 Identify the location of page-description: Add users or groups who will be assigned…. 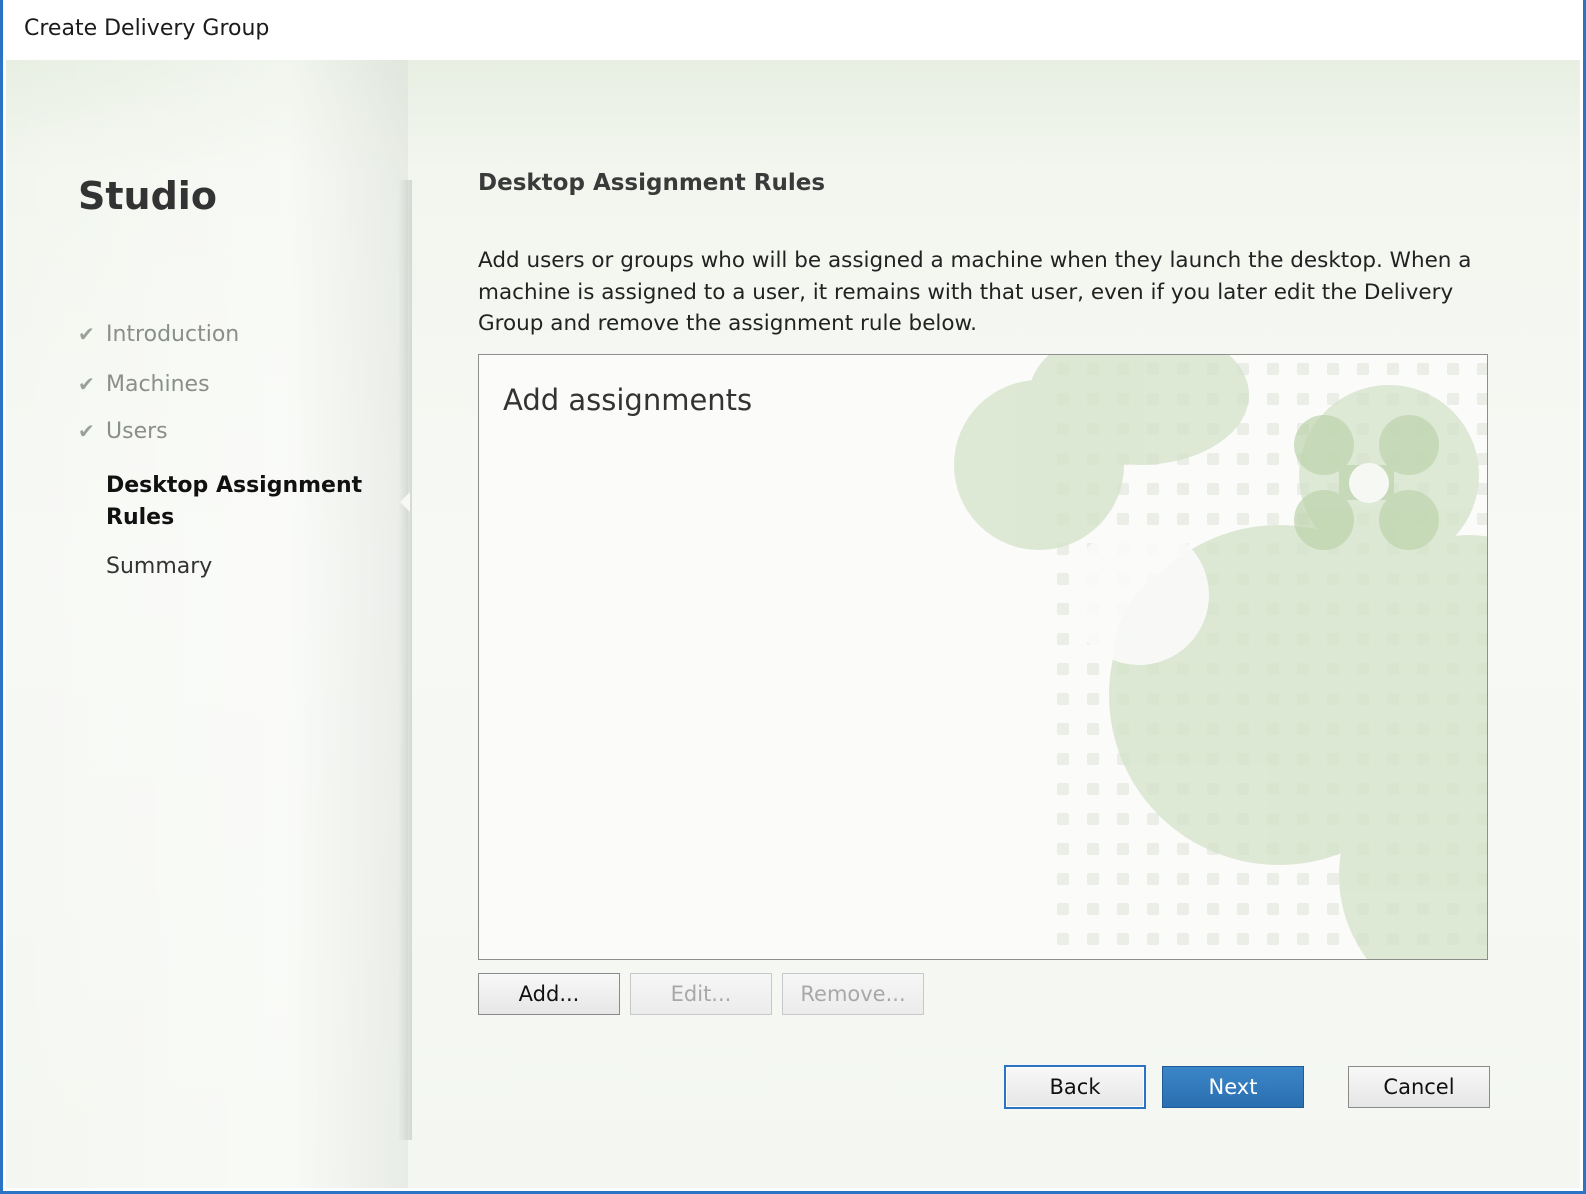
(975, 292).